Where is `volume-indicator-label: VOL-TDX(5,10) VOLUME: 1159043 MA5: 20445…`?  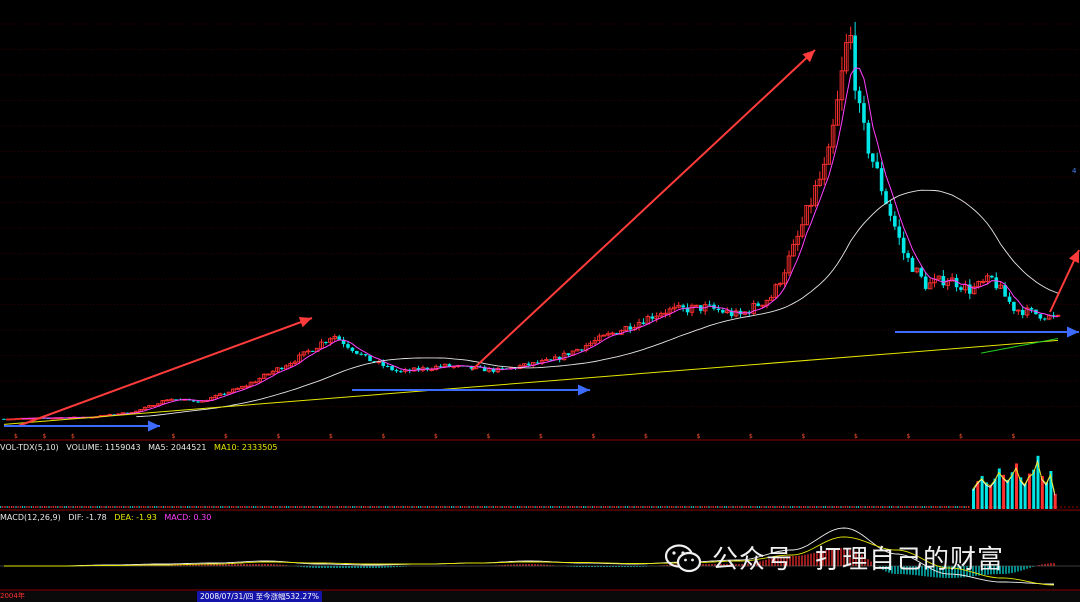
volume-indicator-label: VOL-TDX(5,10) VOLUME: 1159043 MA5: 20445… is located at coordinates (141, 448).